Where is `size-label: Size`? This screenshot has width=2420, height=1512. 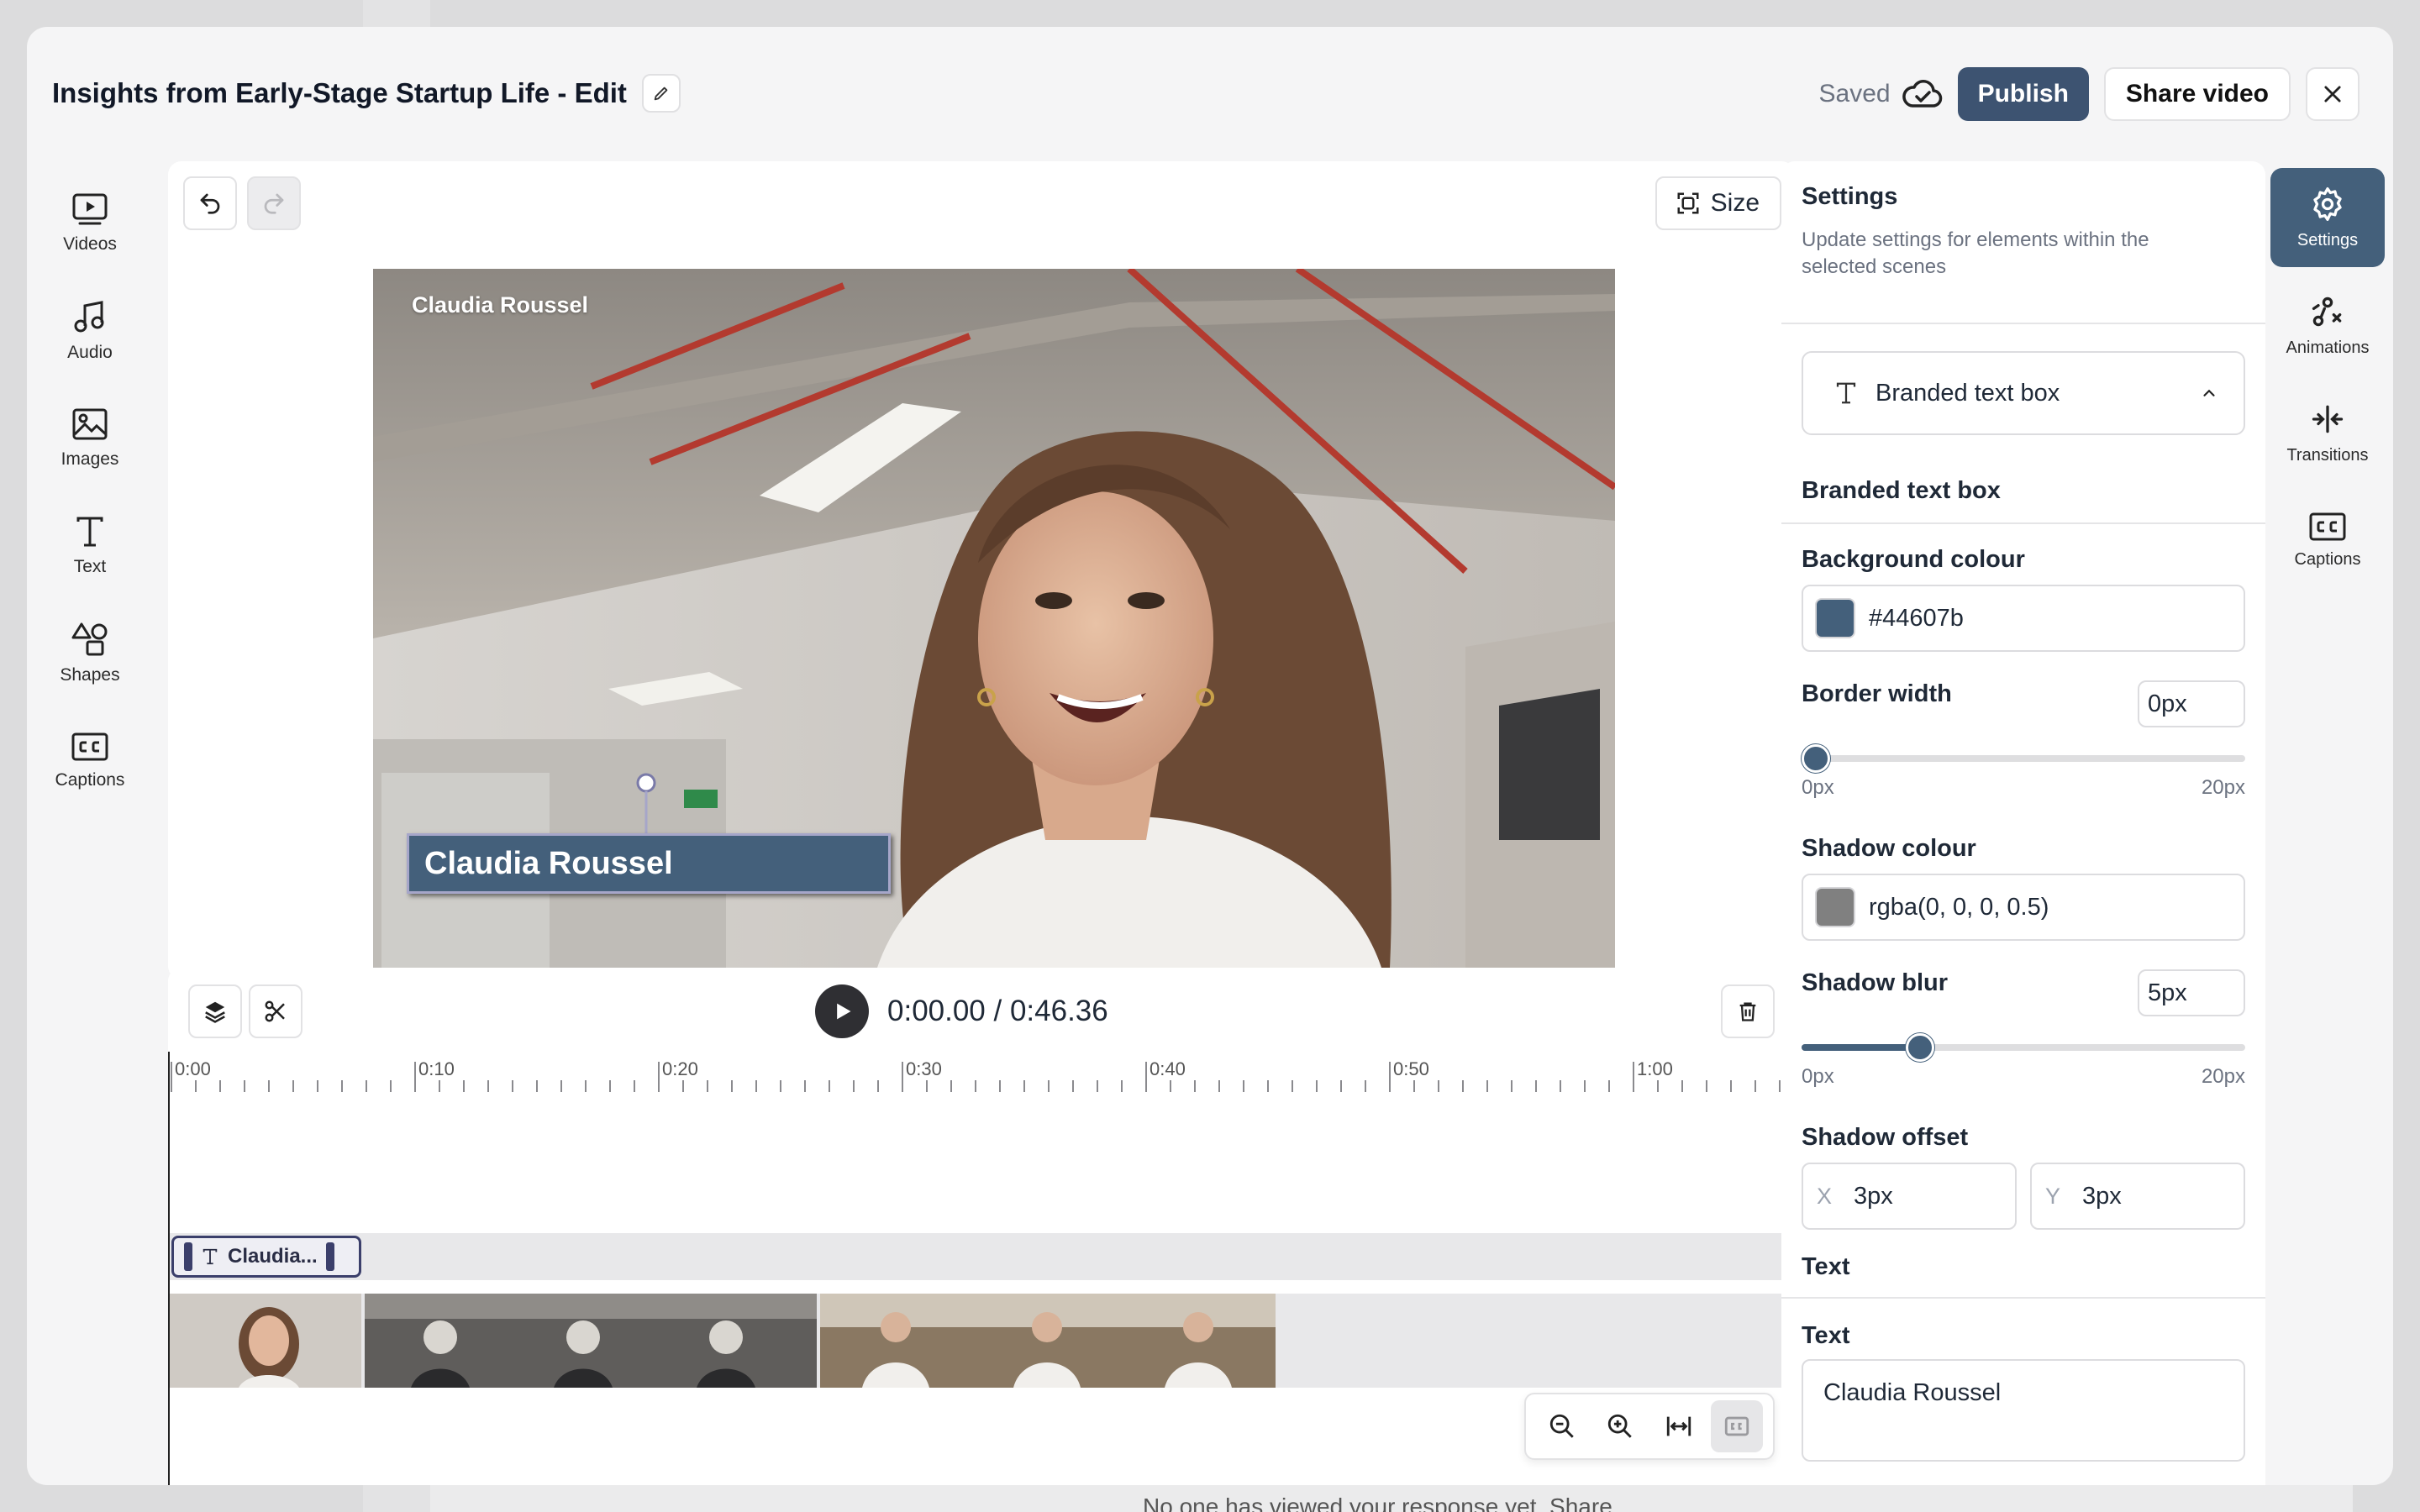
size-label: Size is located at coordinates (1735, 203).